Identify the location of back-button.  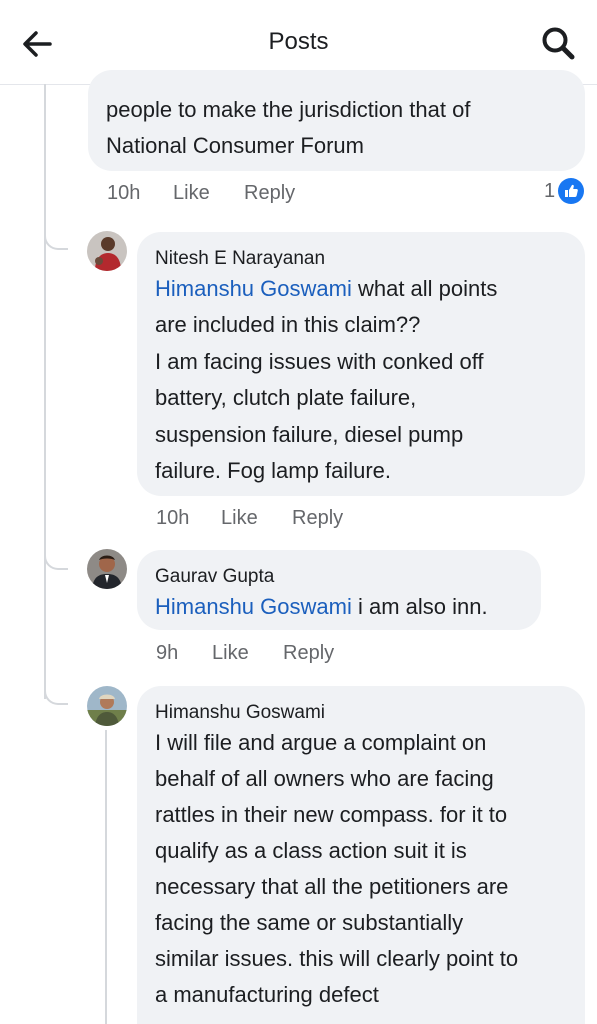
(38, 44).